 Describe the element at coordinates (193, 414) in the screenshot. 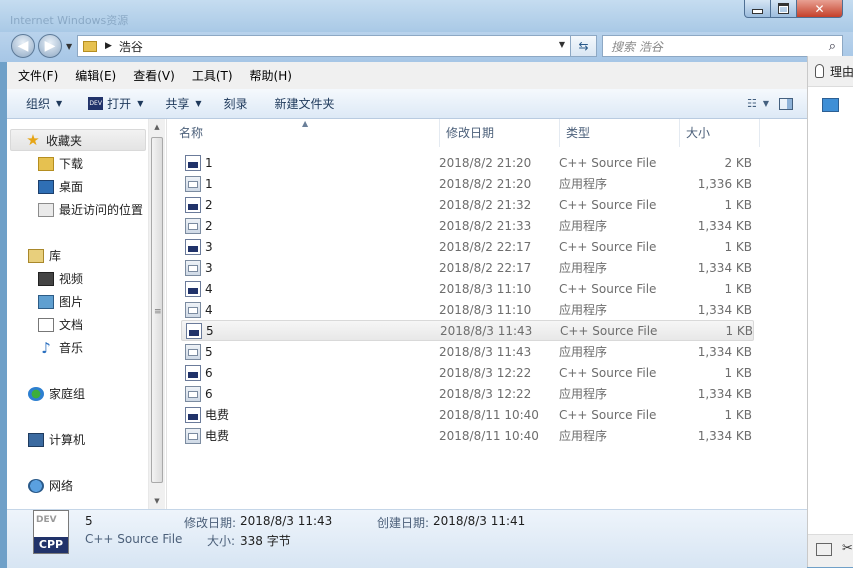

I see `cpp-file-icon` at that location.